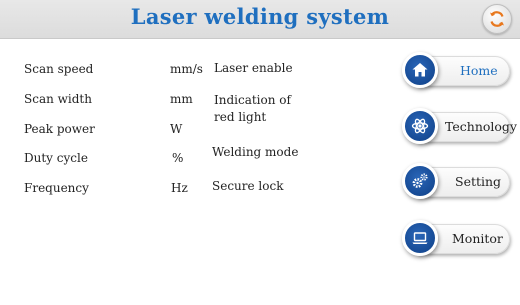 The width and height of the screenshot is (520, 305). Describe the element at coordinates (477, 238) in the screenshot. I see `nav-monitor-label: Monitor` at that location.